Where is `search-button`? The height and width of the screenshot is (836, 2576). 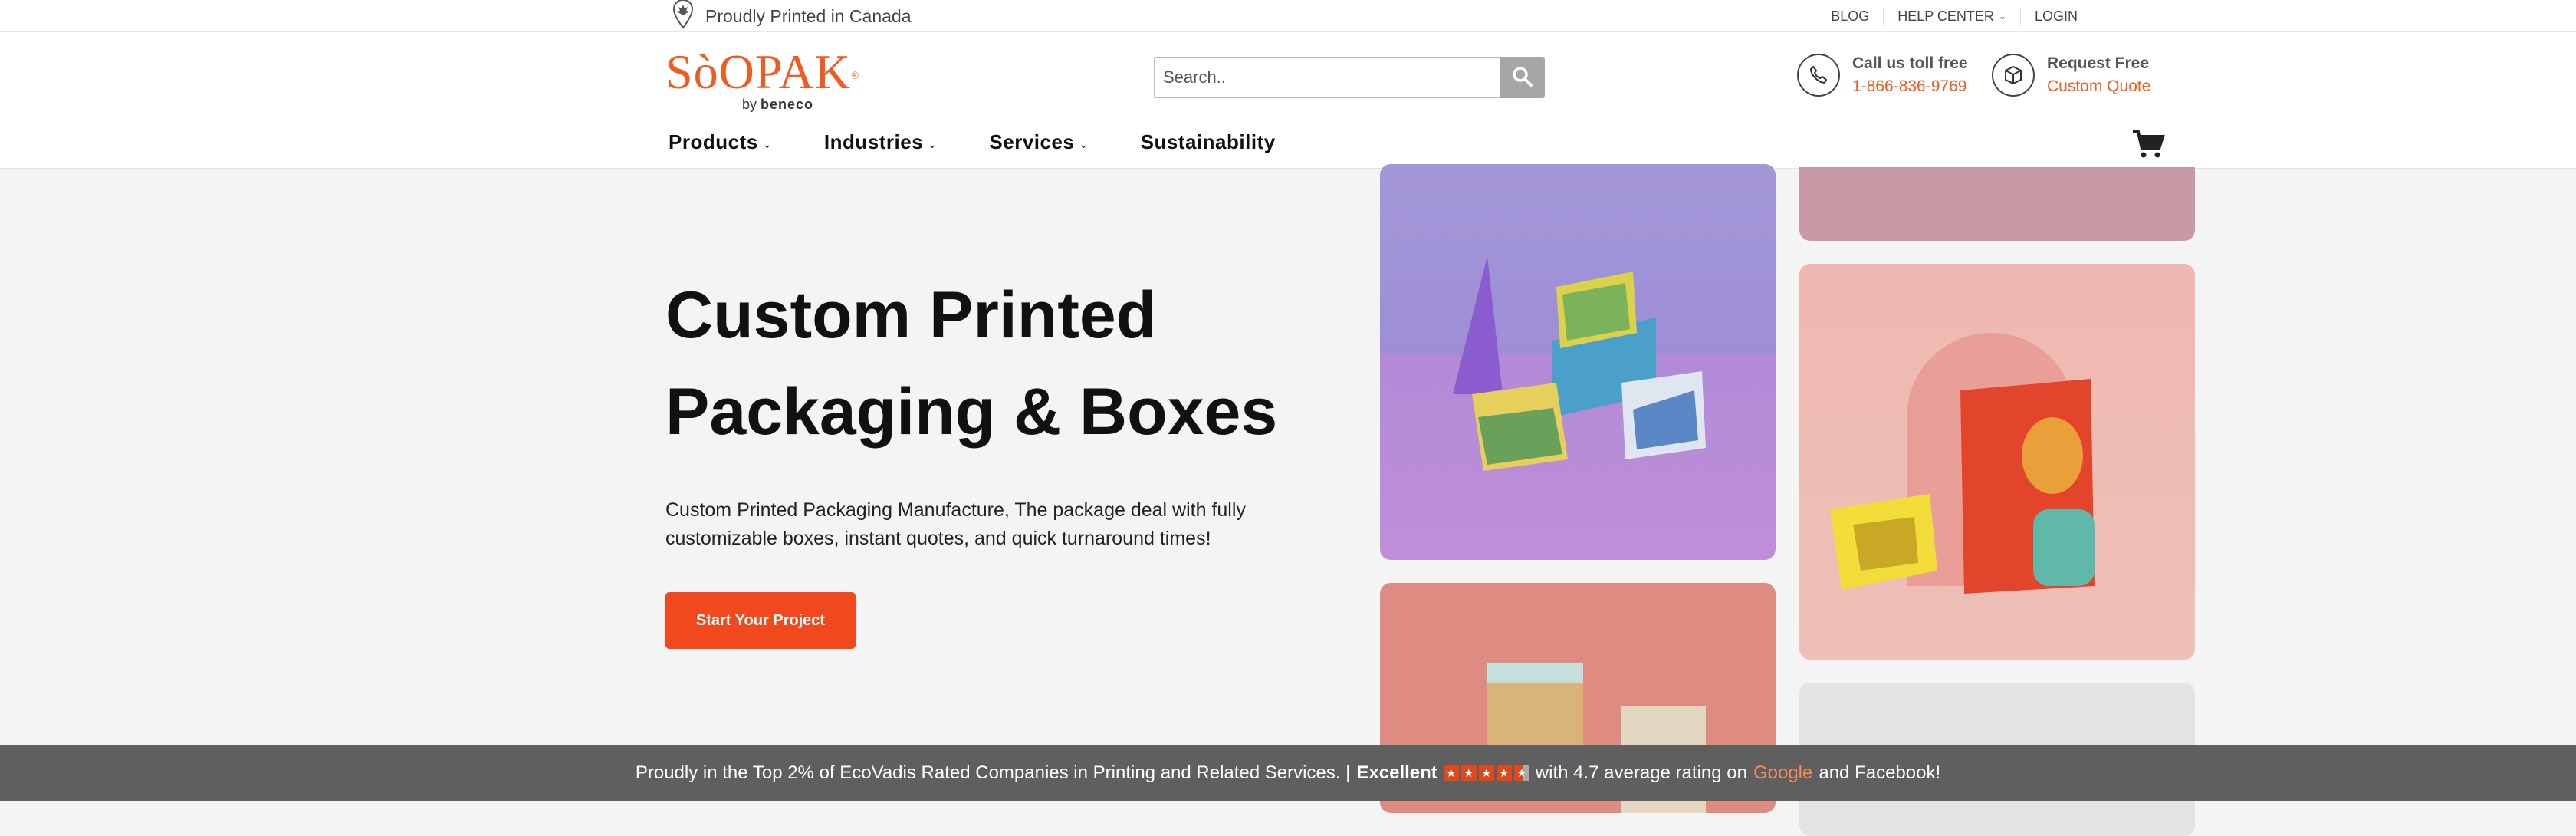 search-button is located at coordinates (1522, 77).